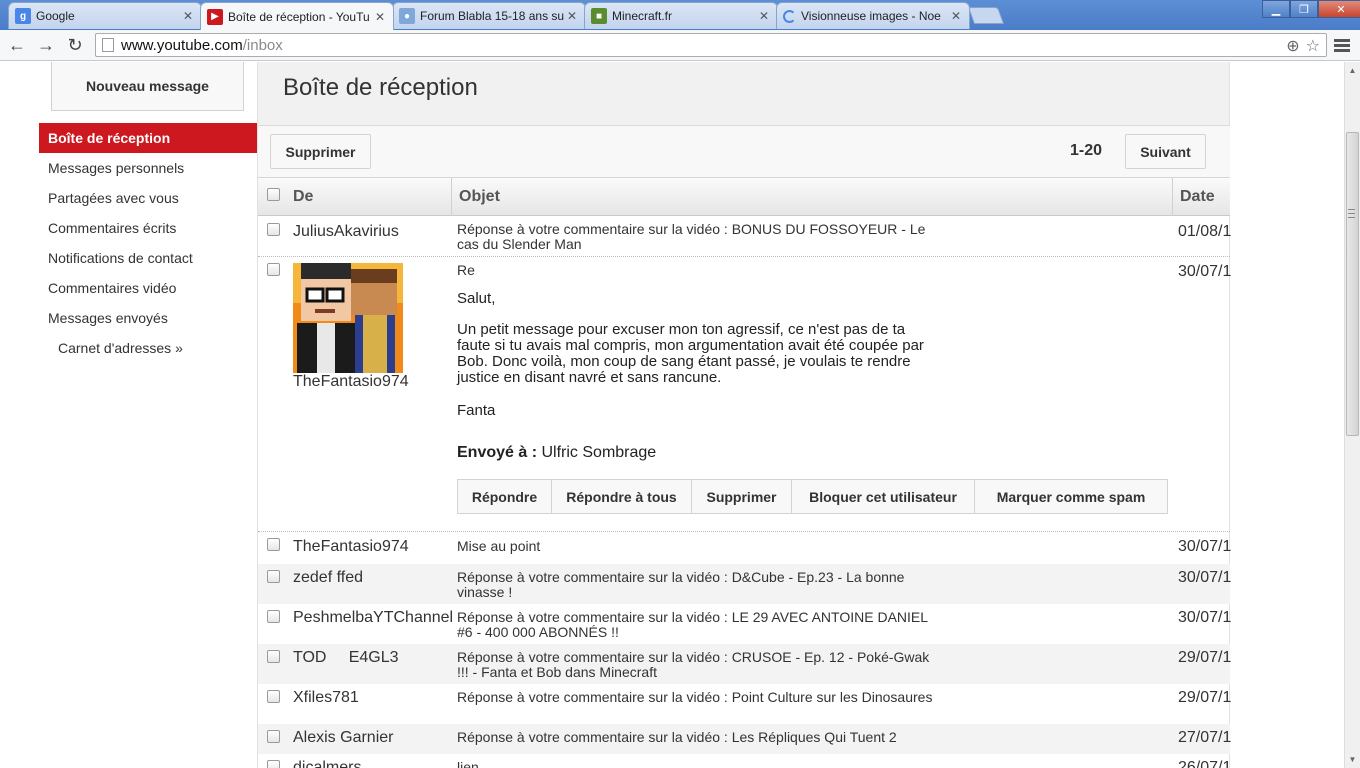 The image size is (1360, 768). What do you see at coordinates (148, 228) in the screenshot?
I see `sidebar-item-written-comments: Commentaires écrits` at bounding box center [148, 228].